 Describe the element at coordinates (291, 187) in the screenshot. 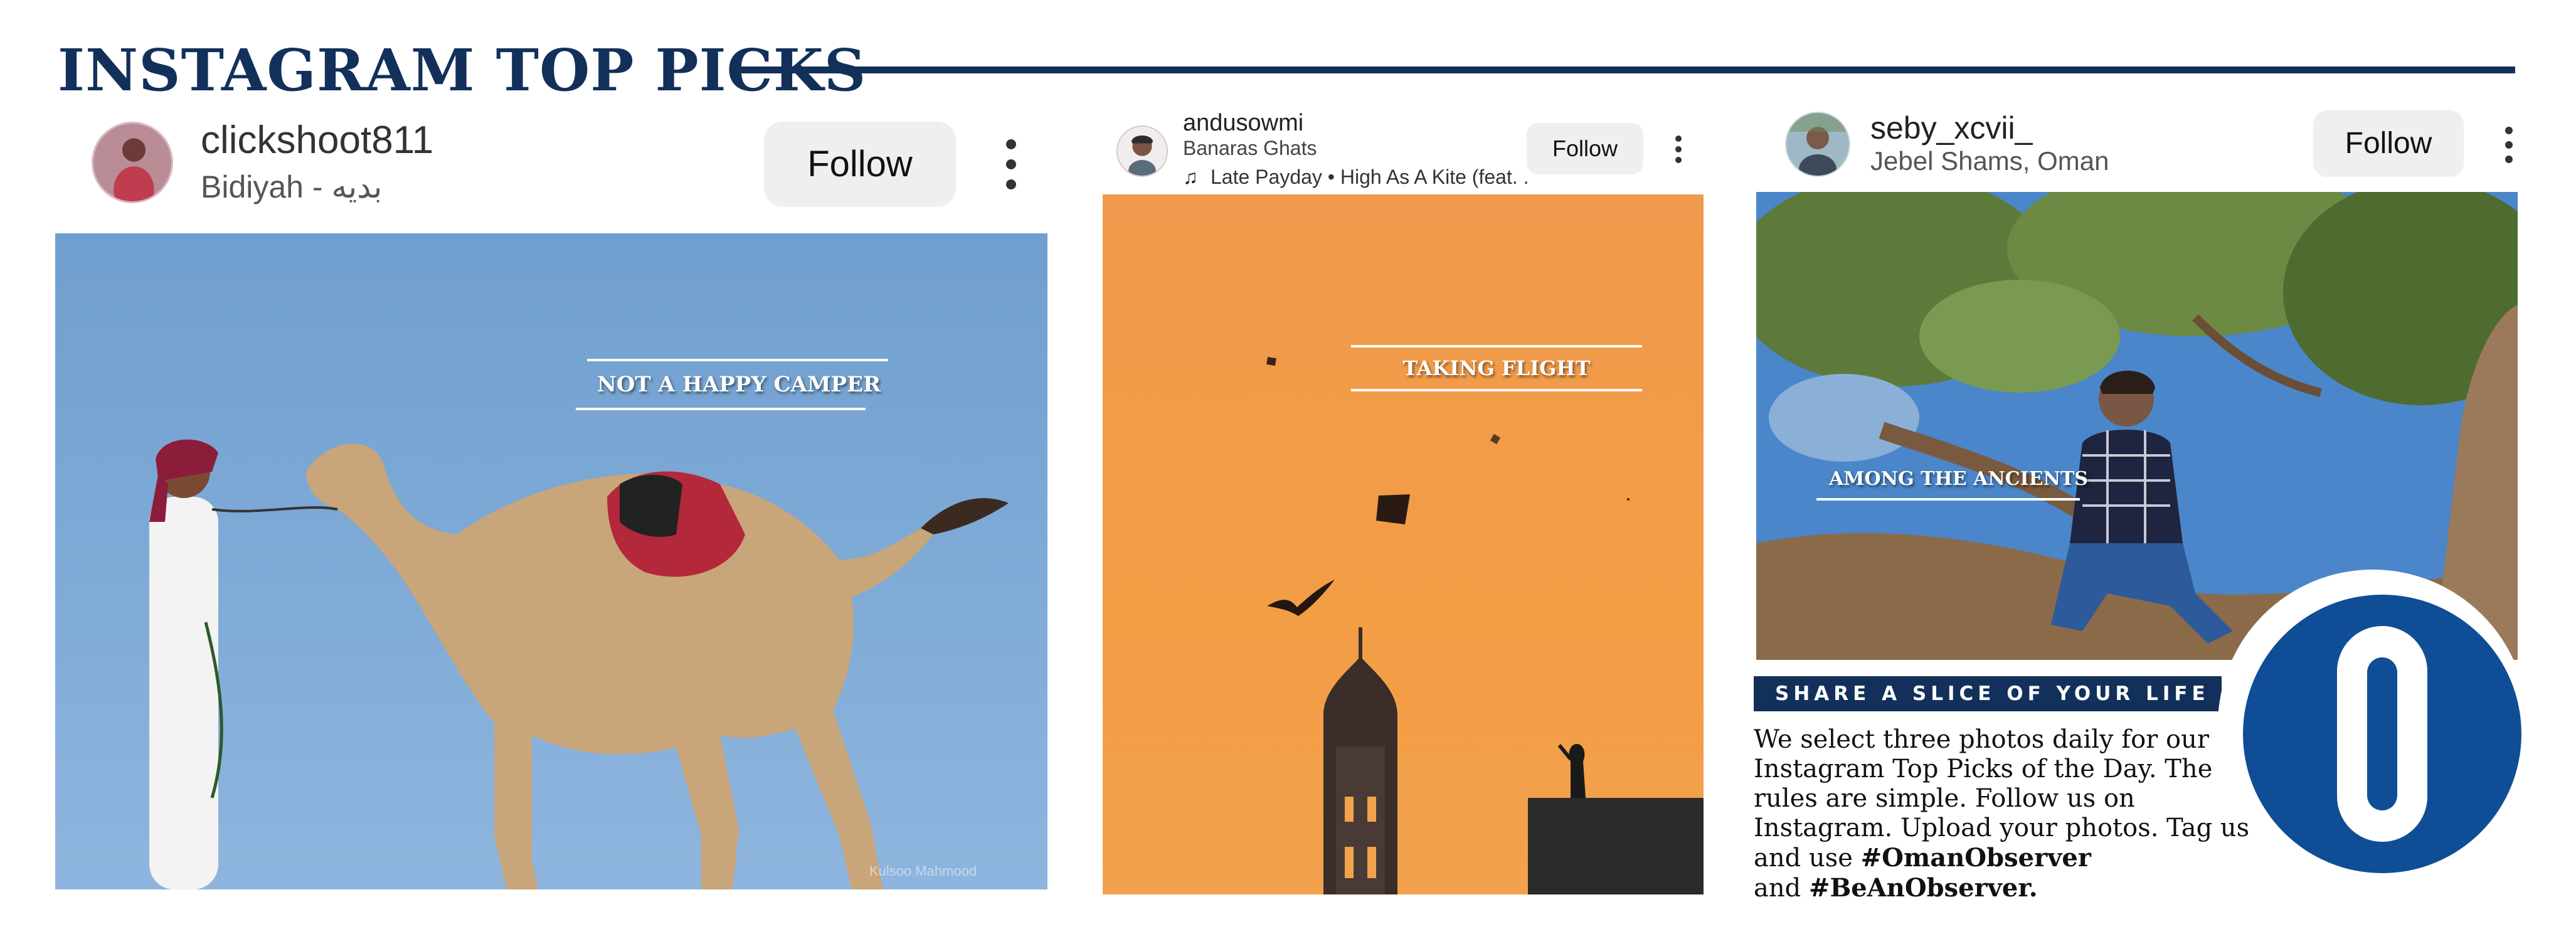

I see `location-link: Bidiyah - بديه` at that location.